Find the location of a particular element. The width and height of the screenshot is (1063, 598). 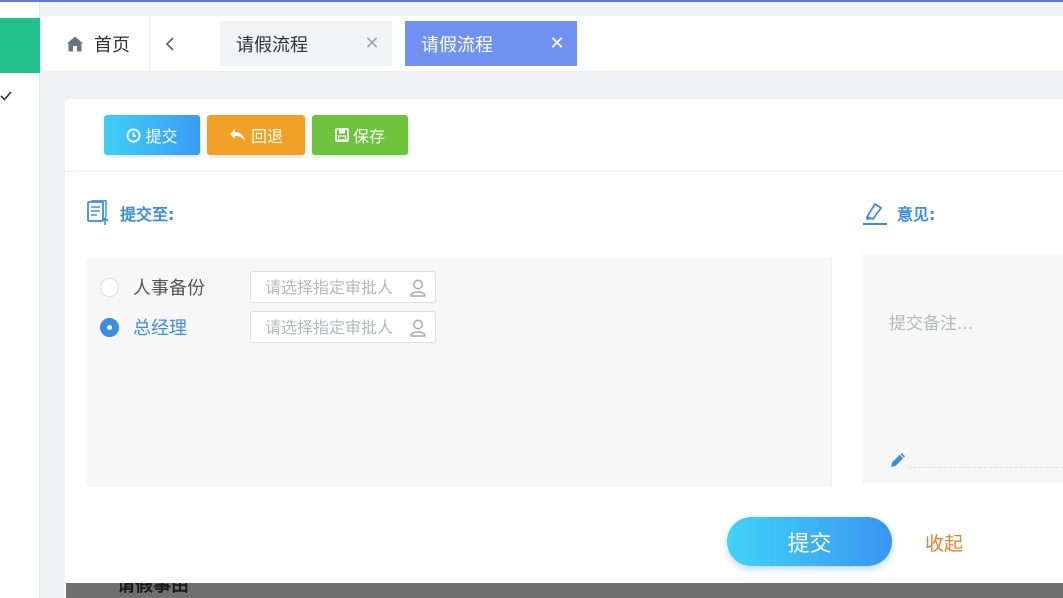

submit-button-label: 提交 is located at coordinates (161, 136).